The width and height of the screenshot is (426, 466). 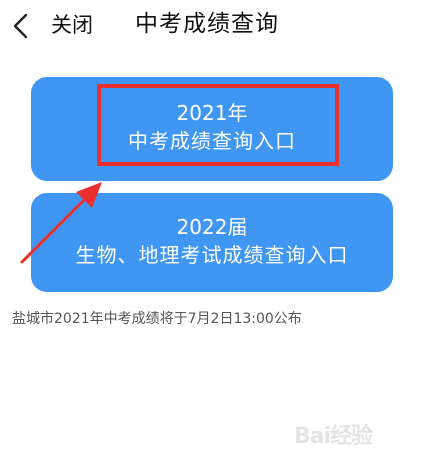 I want to click on watermark-logo: Bai经验, so click(x=349, y=431).